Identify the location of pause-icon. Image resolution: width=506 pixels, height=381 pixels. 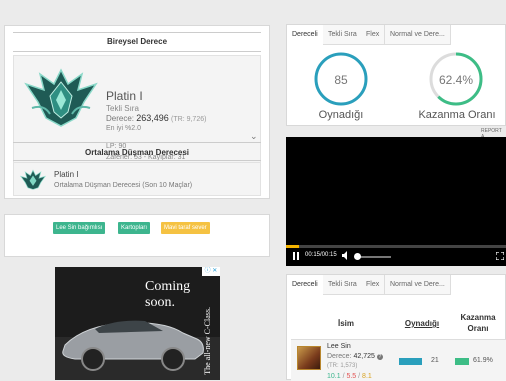
(296, 256).